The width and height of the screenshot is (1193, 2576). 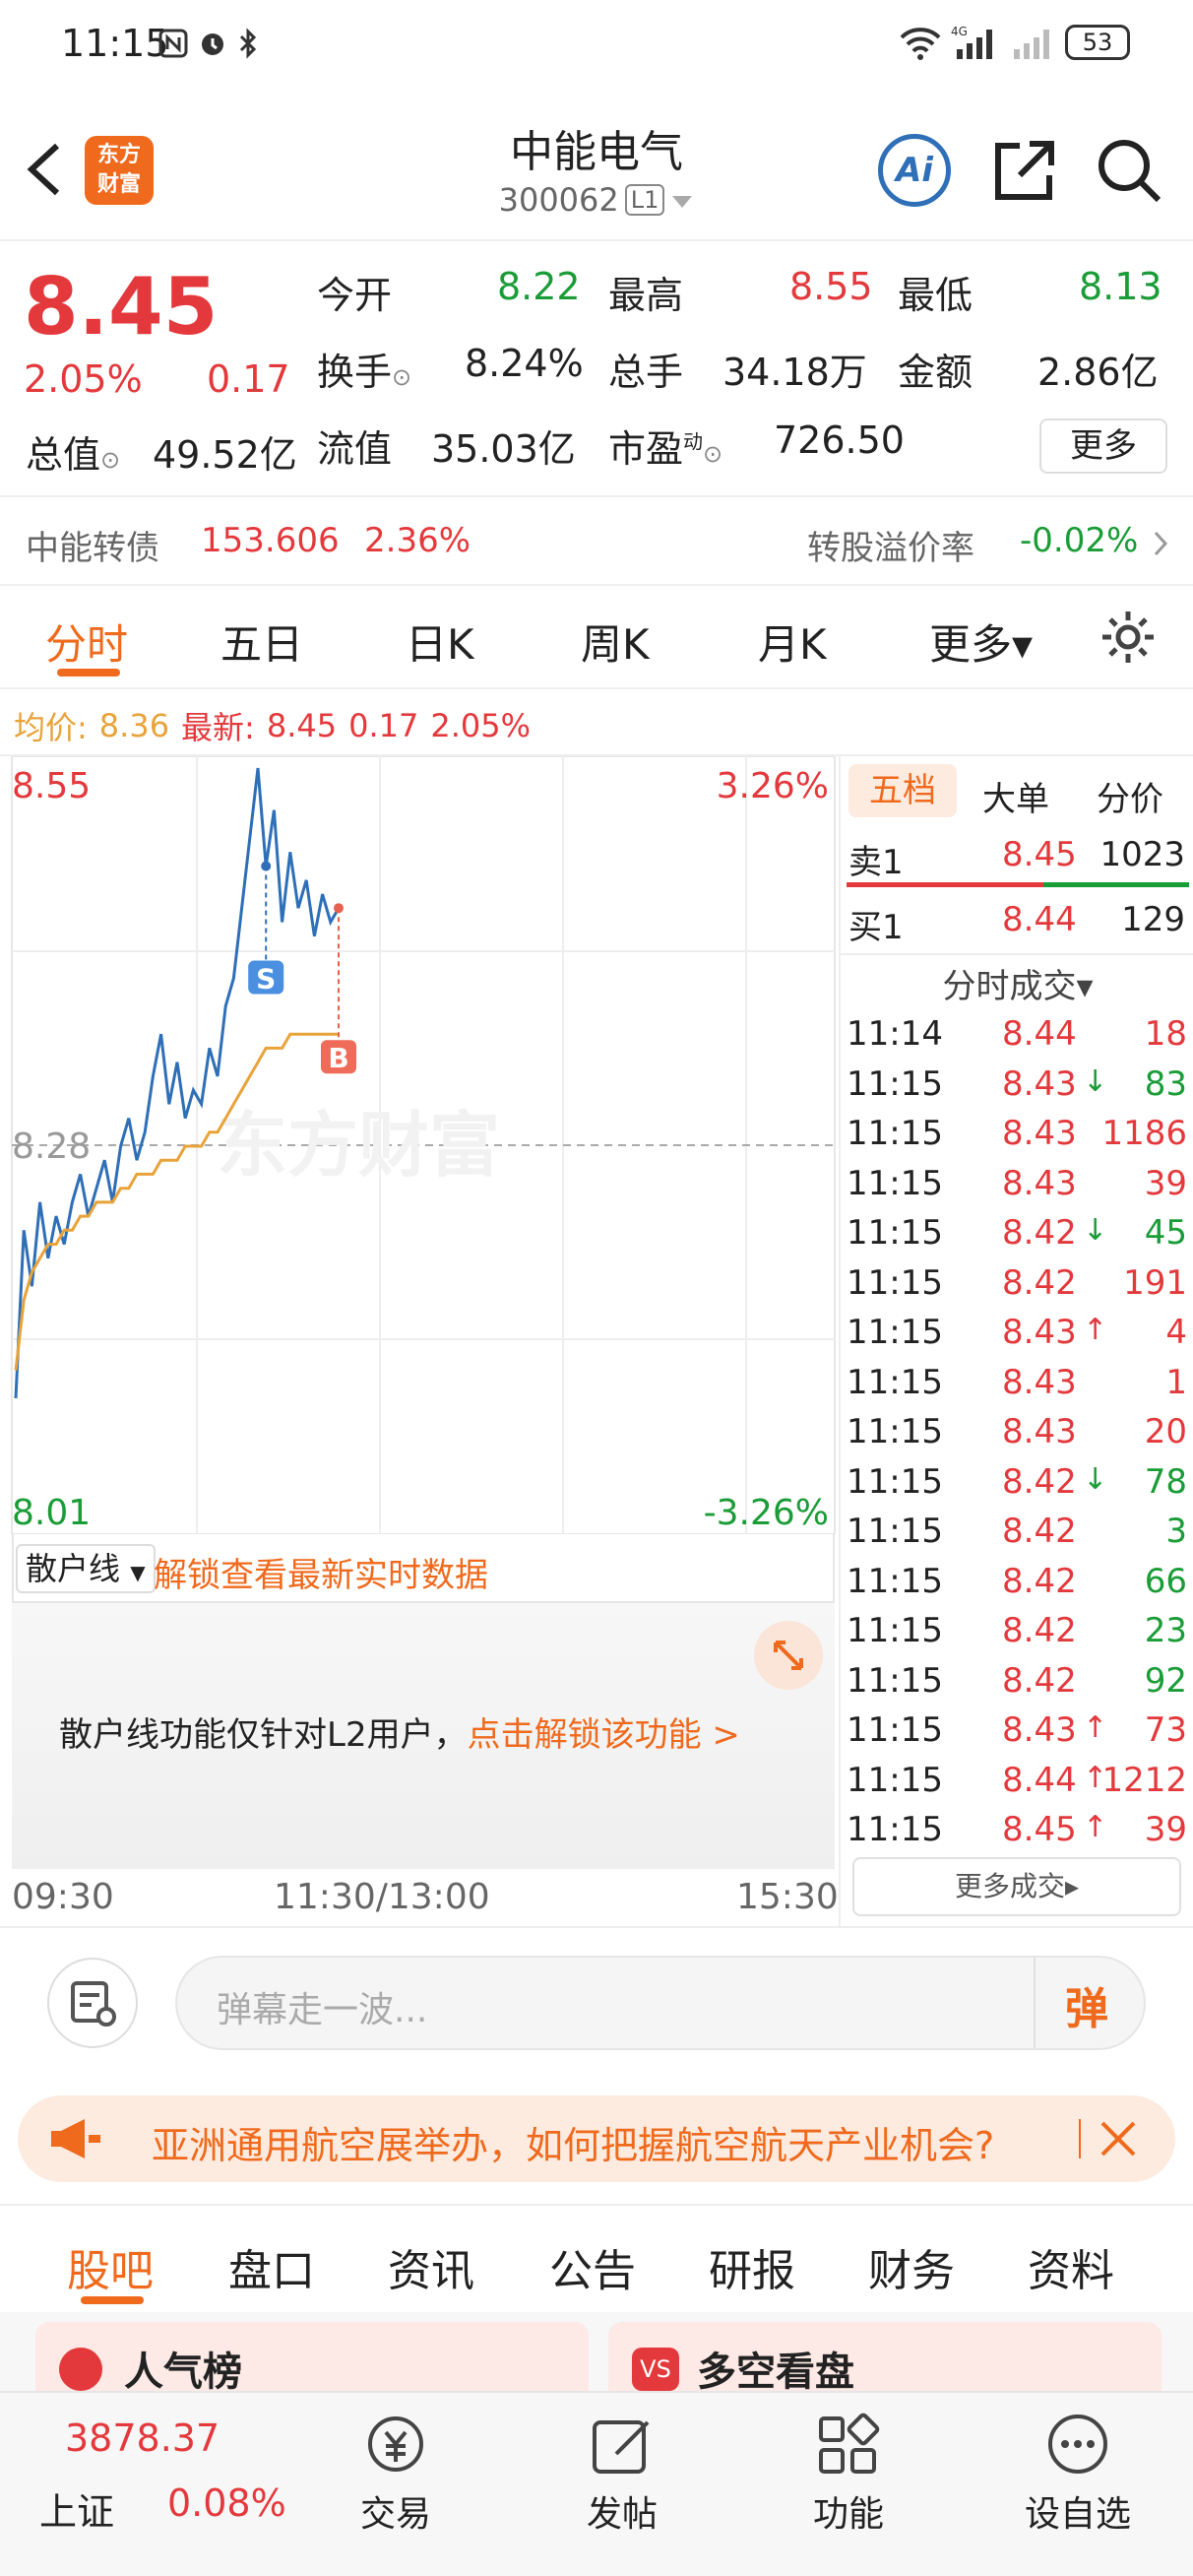 I want to click on feature-cards: 人气榜 VS 多空看盘, so click(x=596, y=2353).